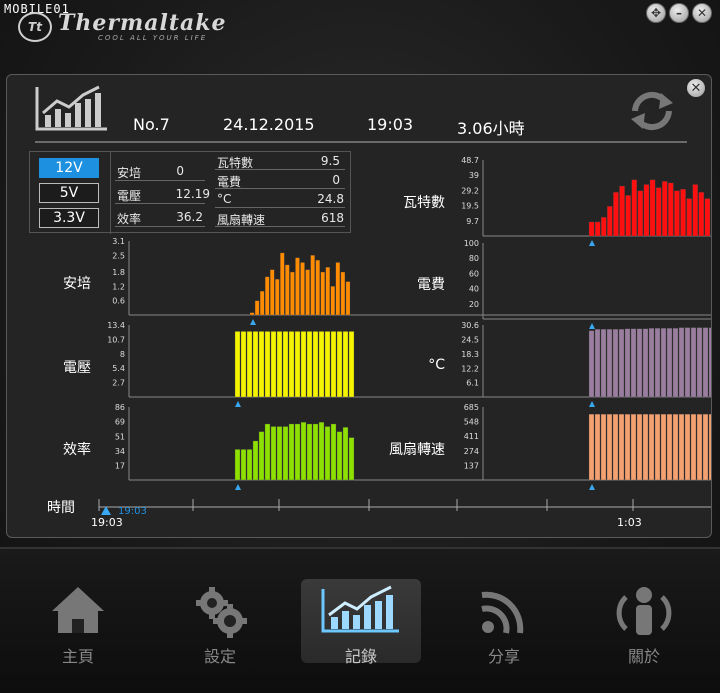 This screenshot has width=720, height=693. Describe the element at coordinates (118, 382) in the screenshot. I see `chart-tick-label: 2.7` at that location.